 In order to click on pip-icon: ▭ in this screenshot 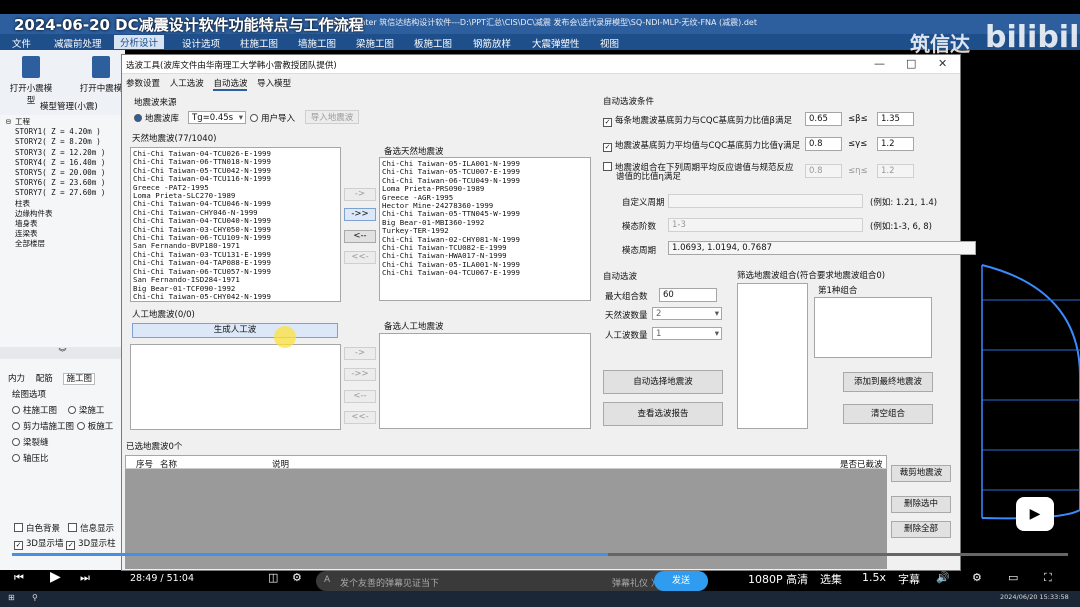, I will do `click(1013, 577)`.